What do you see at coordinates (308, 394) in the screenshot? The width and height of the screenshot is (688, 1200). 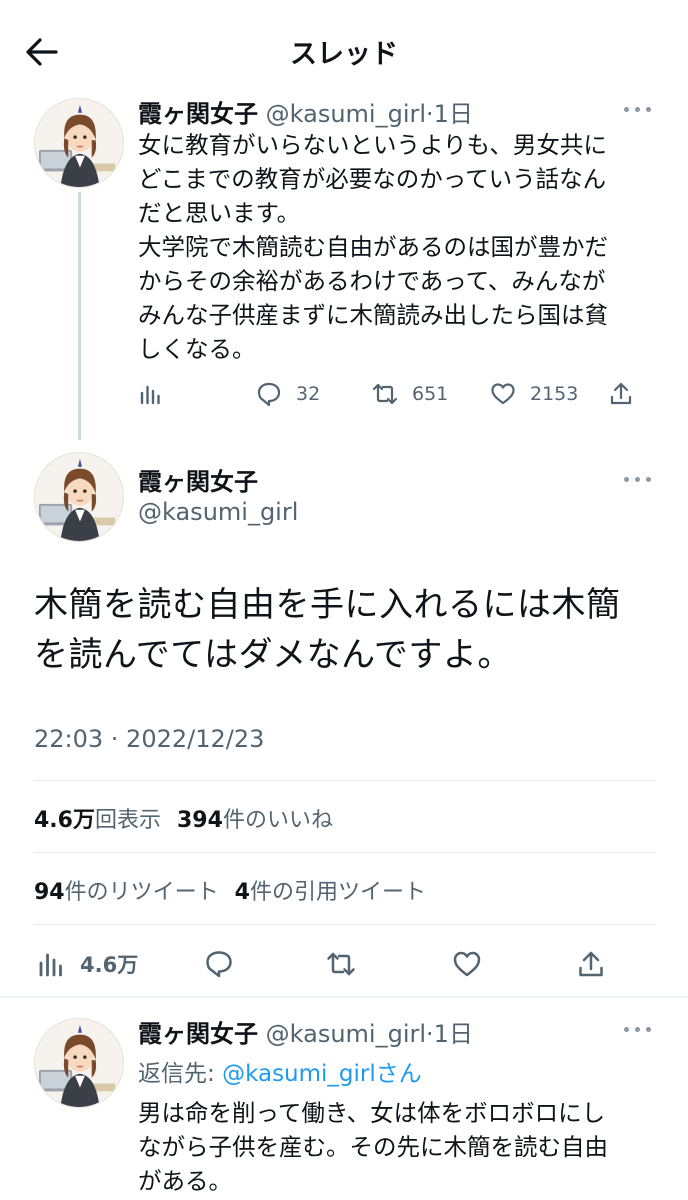 I see `reply-count: 32` at bounding box center [308, 394].